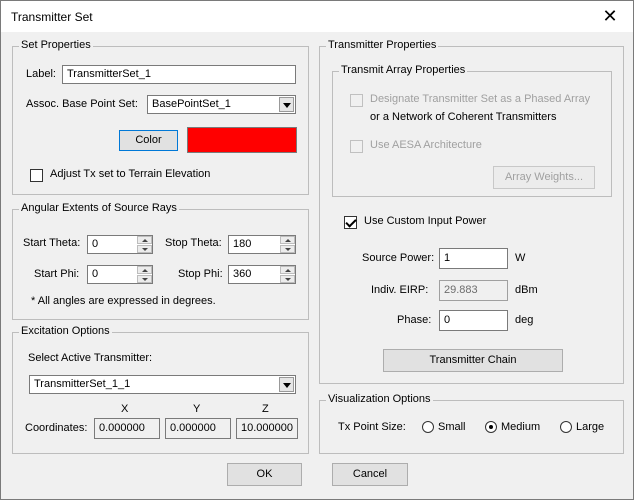  What do you see at coordinates (41, 74) in the screenshot?
I see `label-caption: Label:` at bounding box center [41, 74].